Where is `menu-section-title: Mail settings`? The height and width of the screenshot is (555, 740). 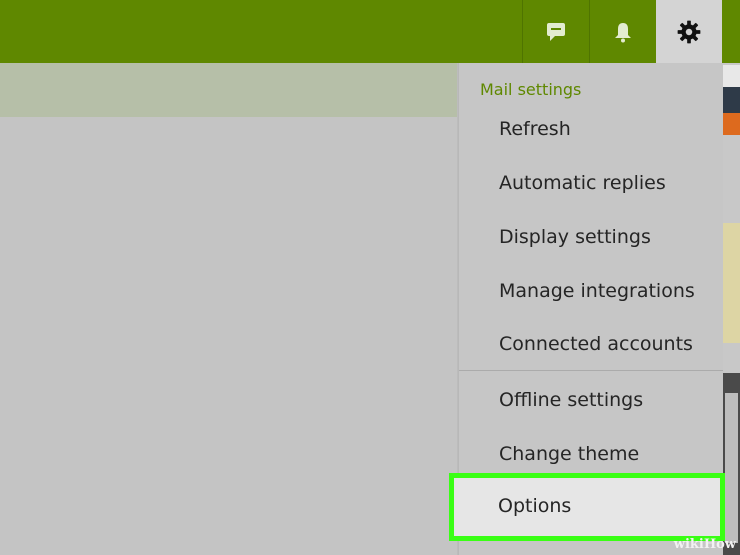 menu-section-title: Mail settings is located at coordinates (531, 89).